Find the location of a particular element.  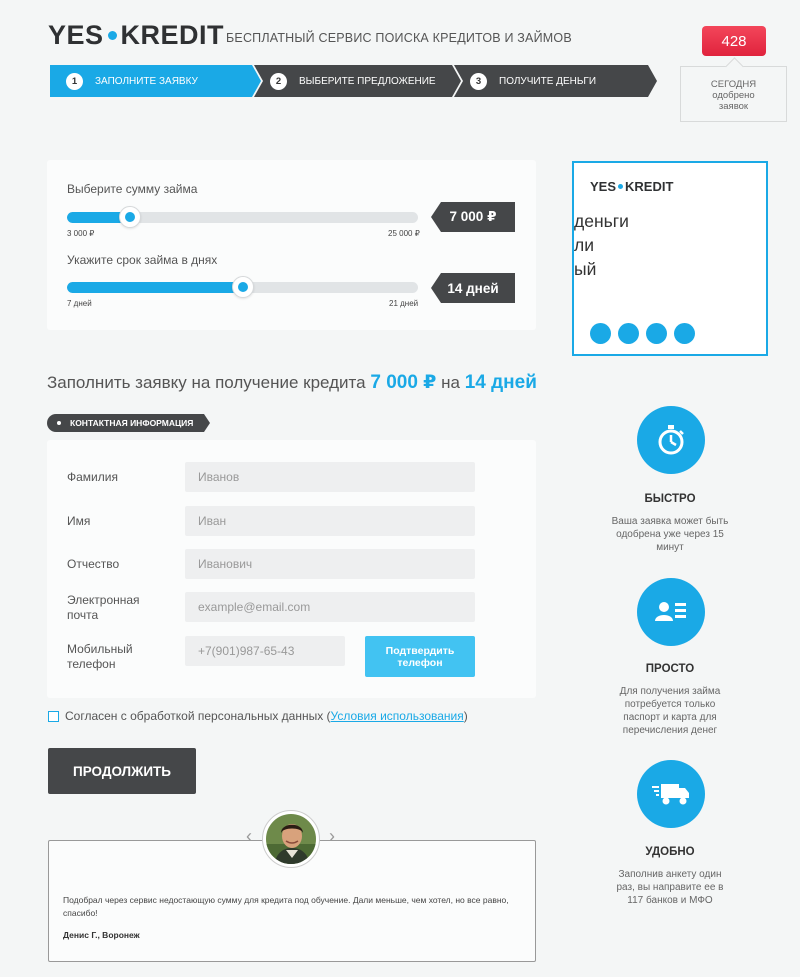

banner-text-line: ый is located at coordinates (585, 269).